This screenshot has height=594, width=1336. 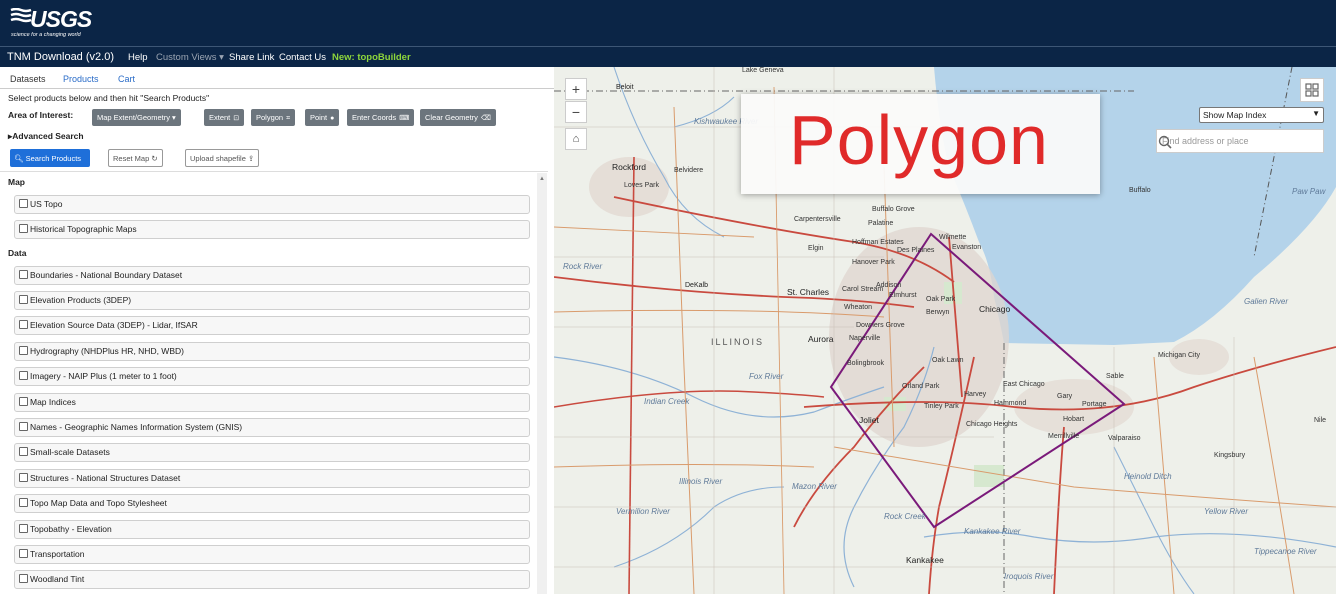 I want to click on clear-geometry-button: Clear Geometry ⌫, so click(x=458, y=117).